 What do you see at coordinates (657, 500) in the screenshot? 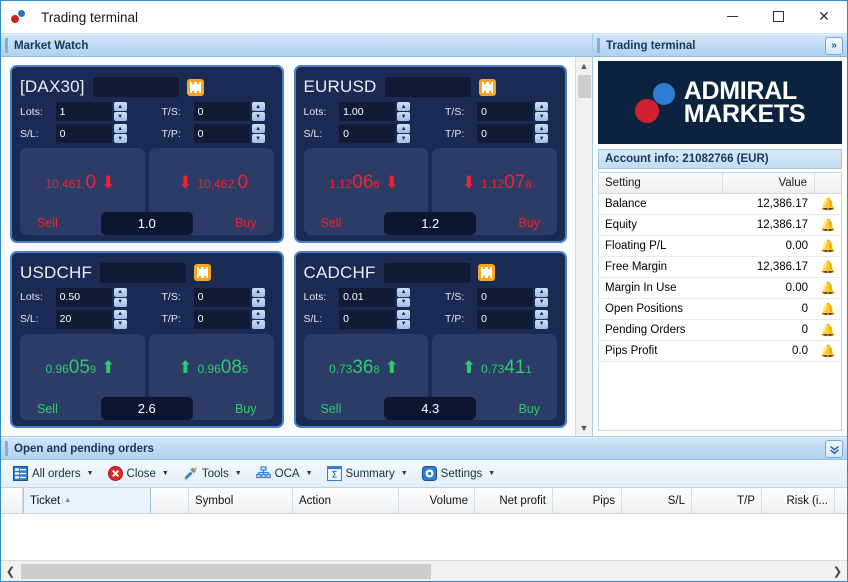
I see `column-header-sl: S/L` at bounding box center [657, 500].